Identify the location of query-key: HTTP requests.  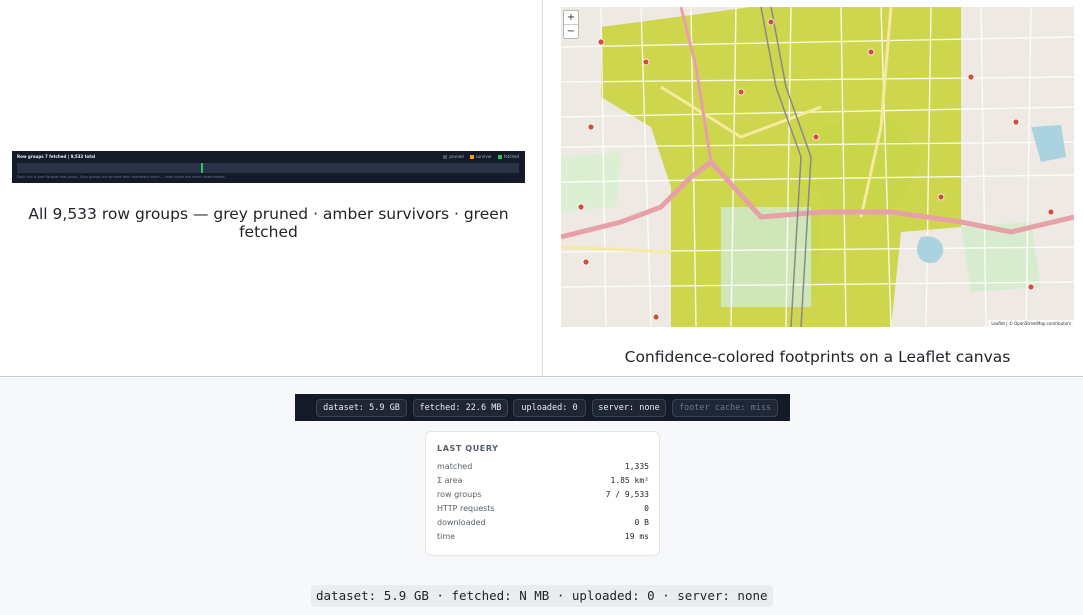
(466, 508).